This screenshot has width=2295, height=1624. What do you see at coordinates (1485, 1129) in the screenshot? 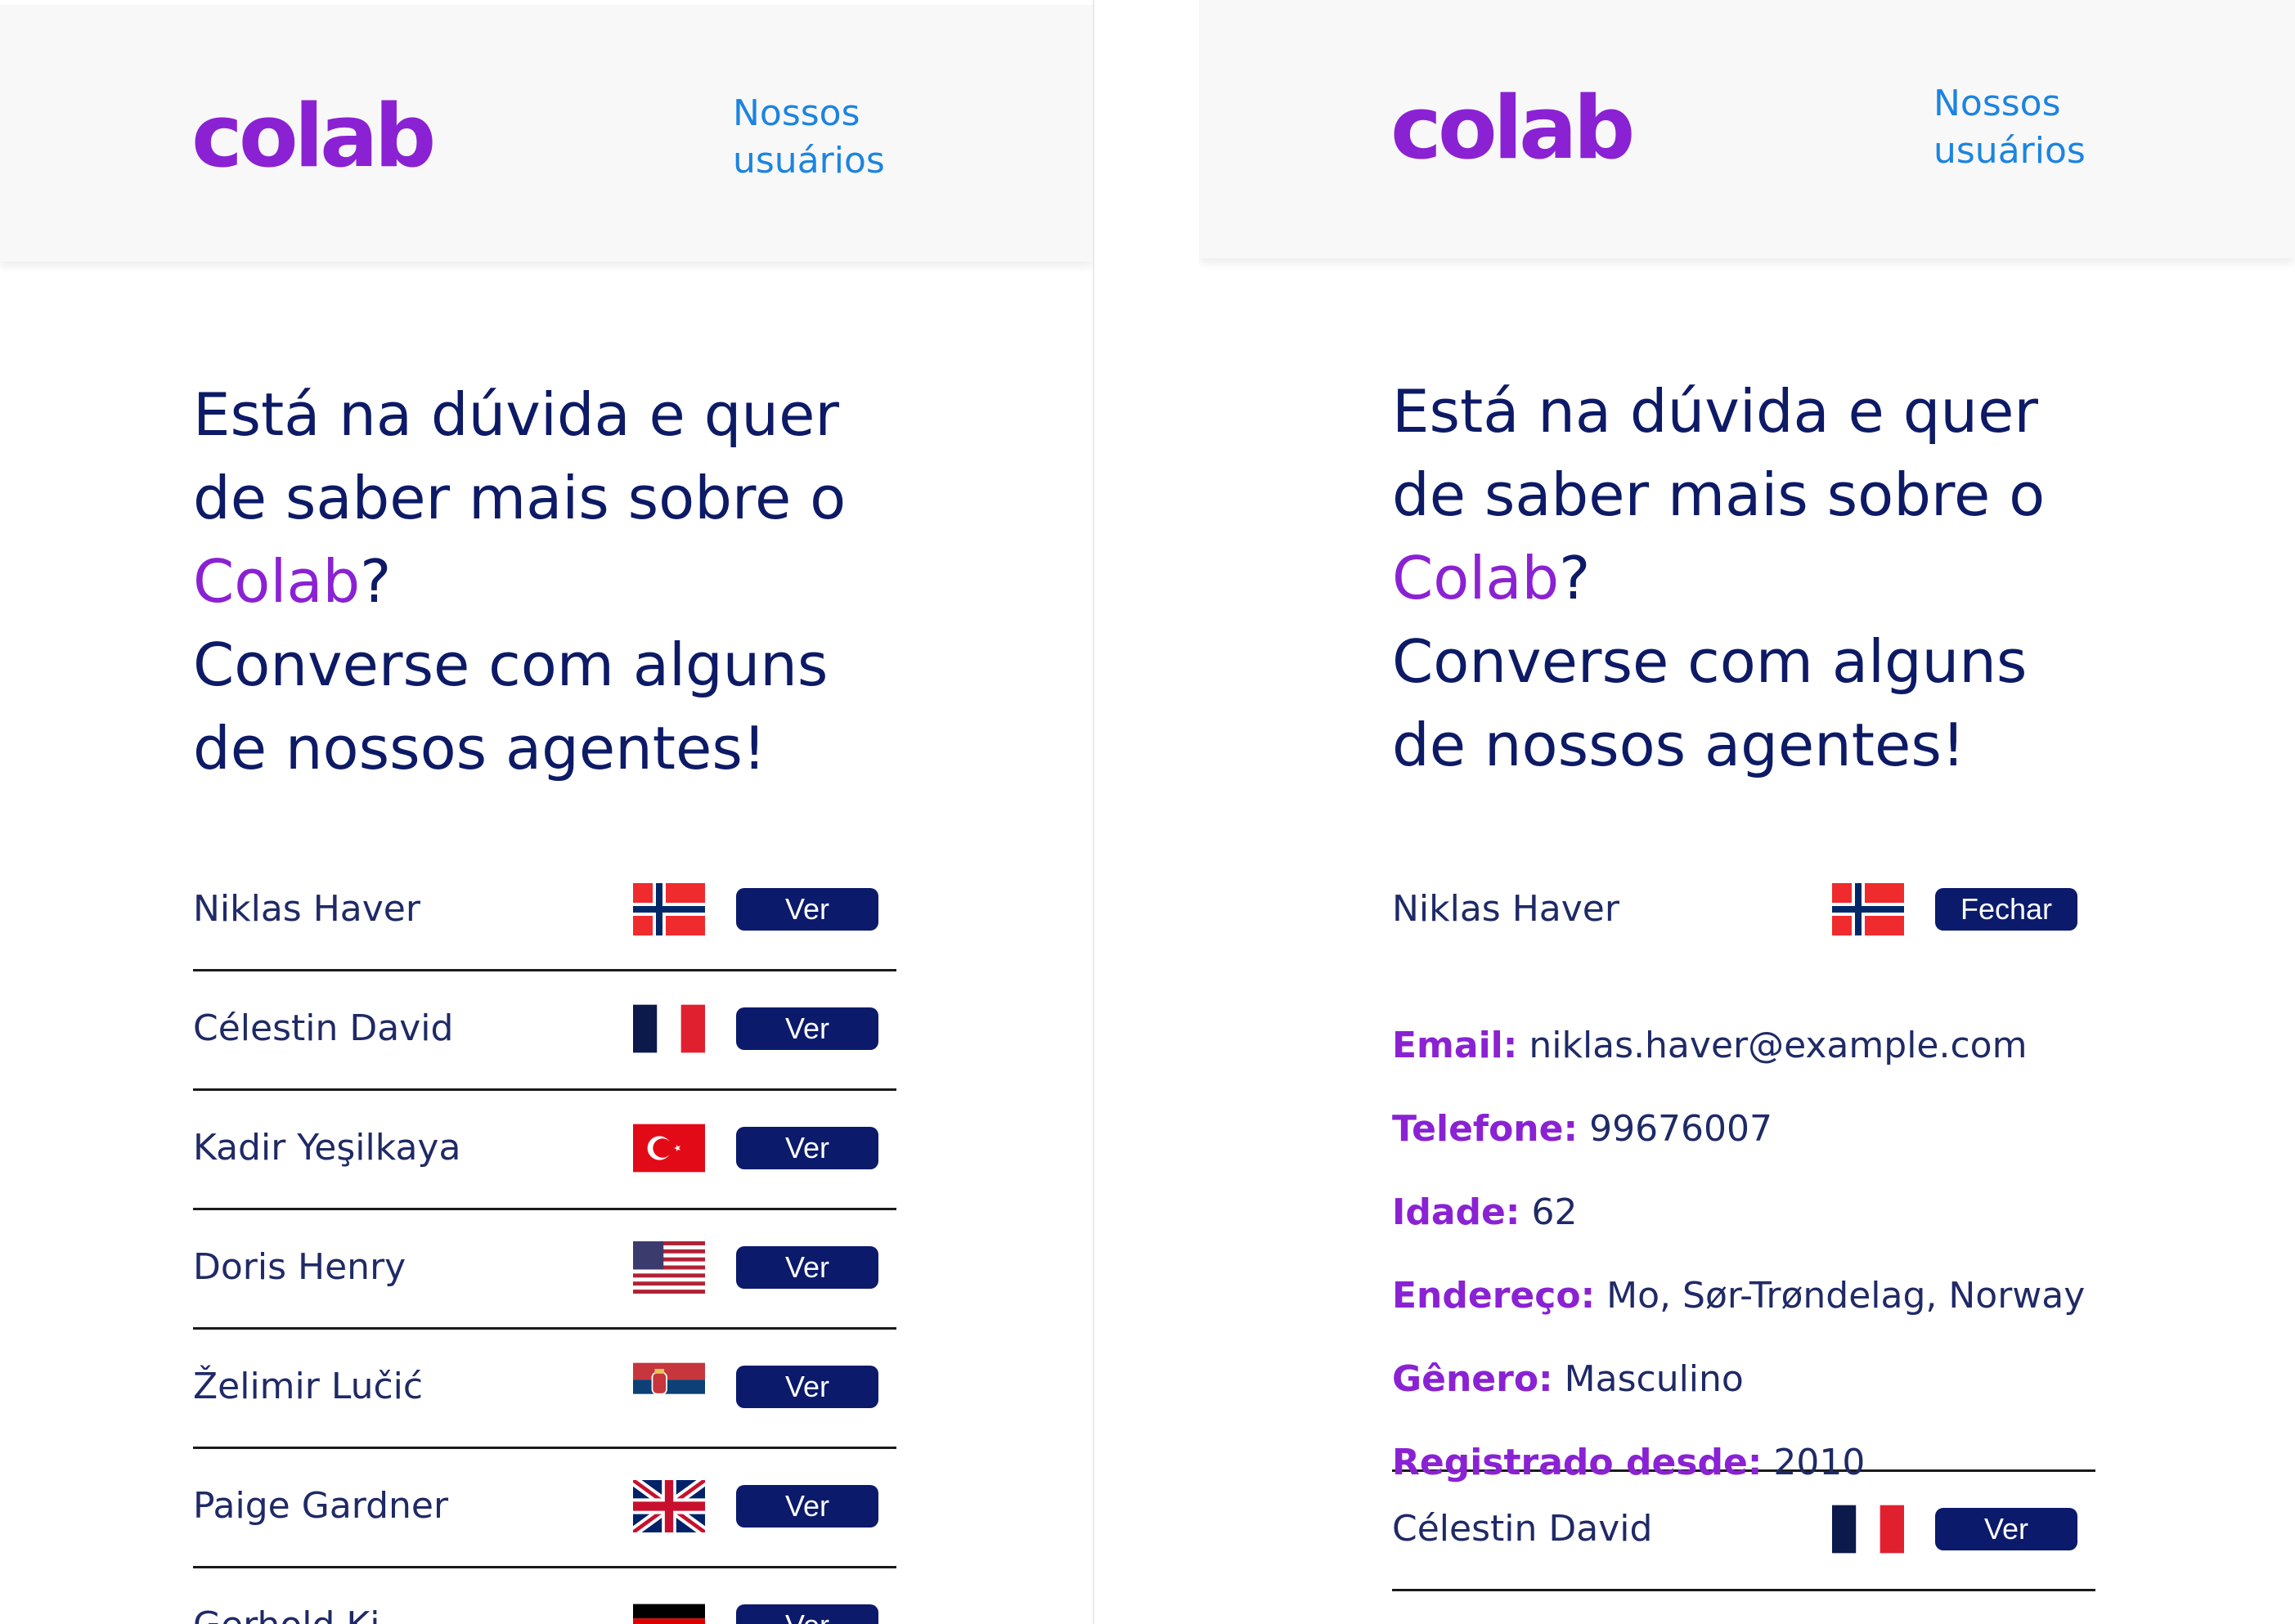
I see `detail-label: Telefone:` at bounding box center [1485, 1129].